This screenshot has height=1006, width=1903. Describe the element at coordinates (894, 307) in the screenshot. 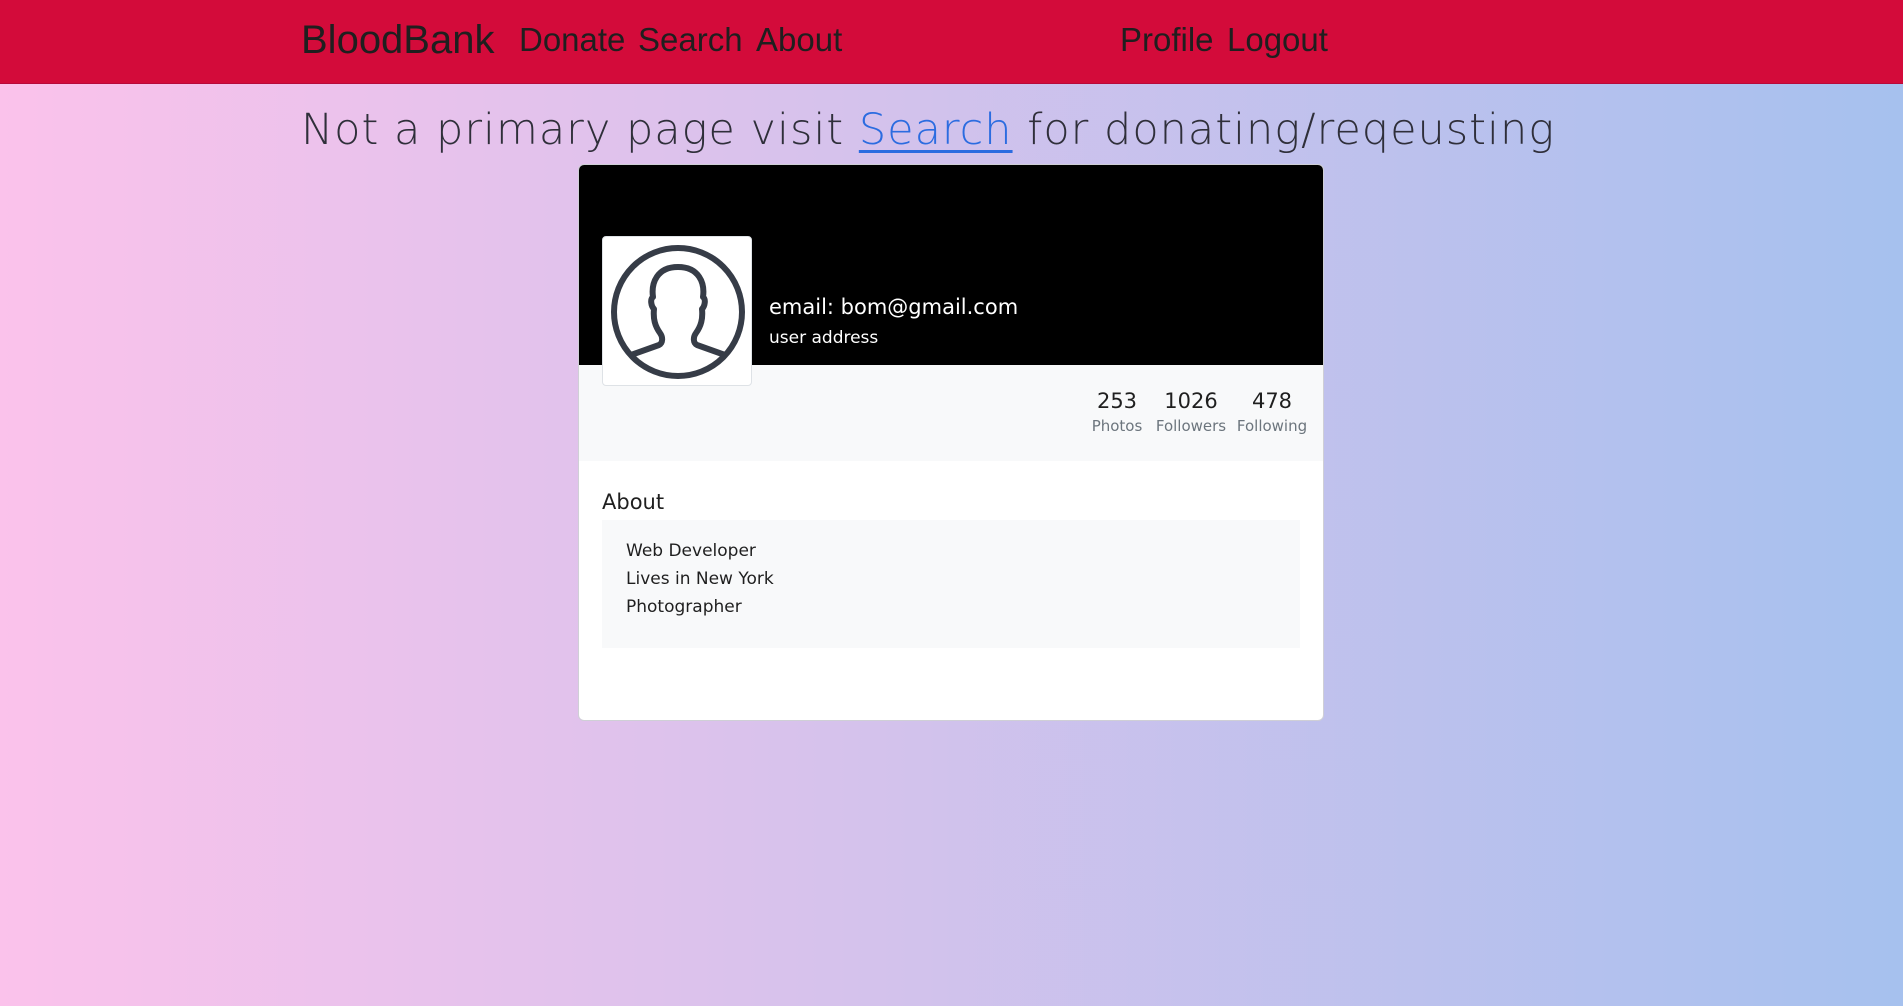

I see `profile-email: email: bom@gmail.com` at that location.